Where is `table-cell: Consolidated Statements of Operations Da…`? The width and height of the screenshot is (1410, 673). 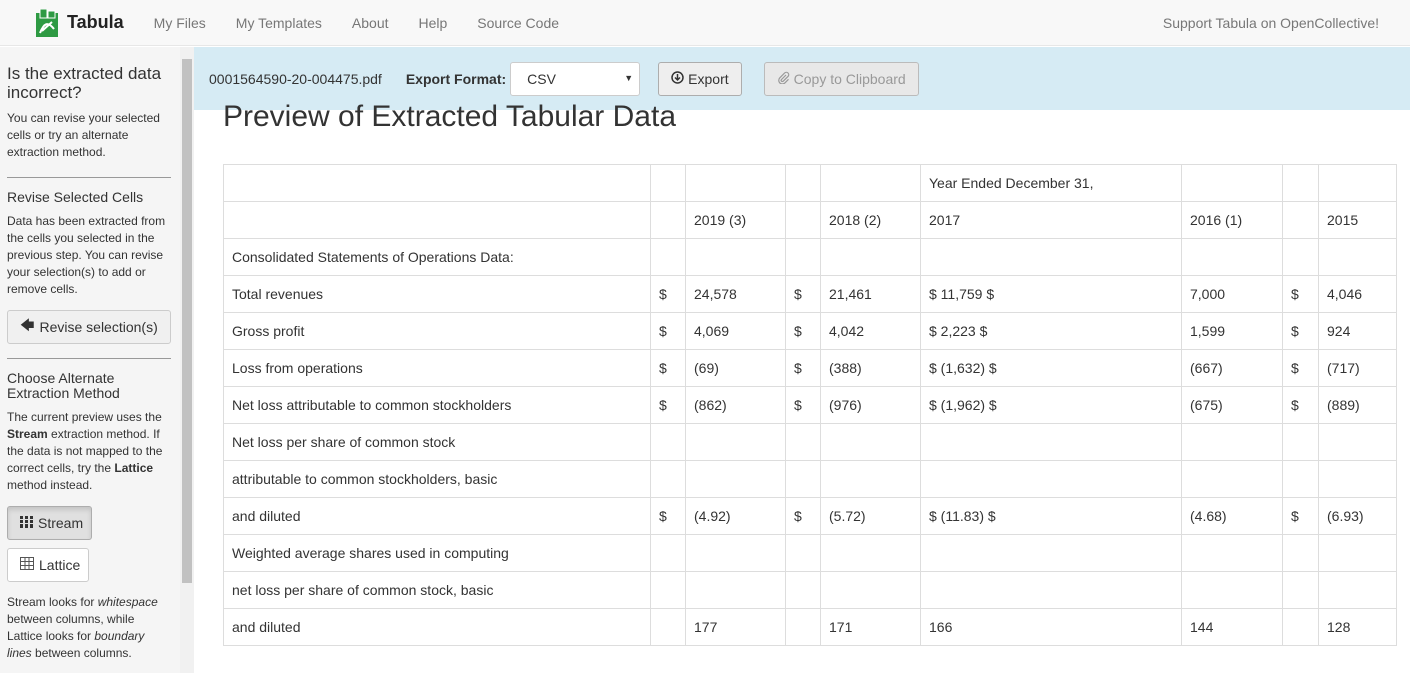 table-cell: Consolidated Statements of Operations Da… is located at coordinates (437, 257).